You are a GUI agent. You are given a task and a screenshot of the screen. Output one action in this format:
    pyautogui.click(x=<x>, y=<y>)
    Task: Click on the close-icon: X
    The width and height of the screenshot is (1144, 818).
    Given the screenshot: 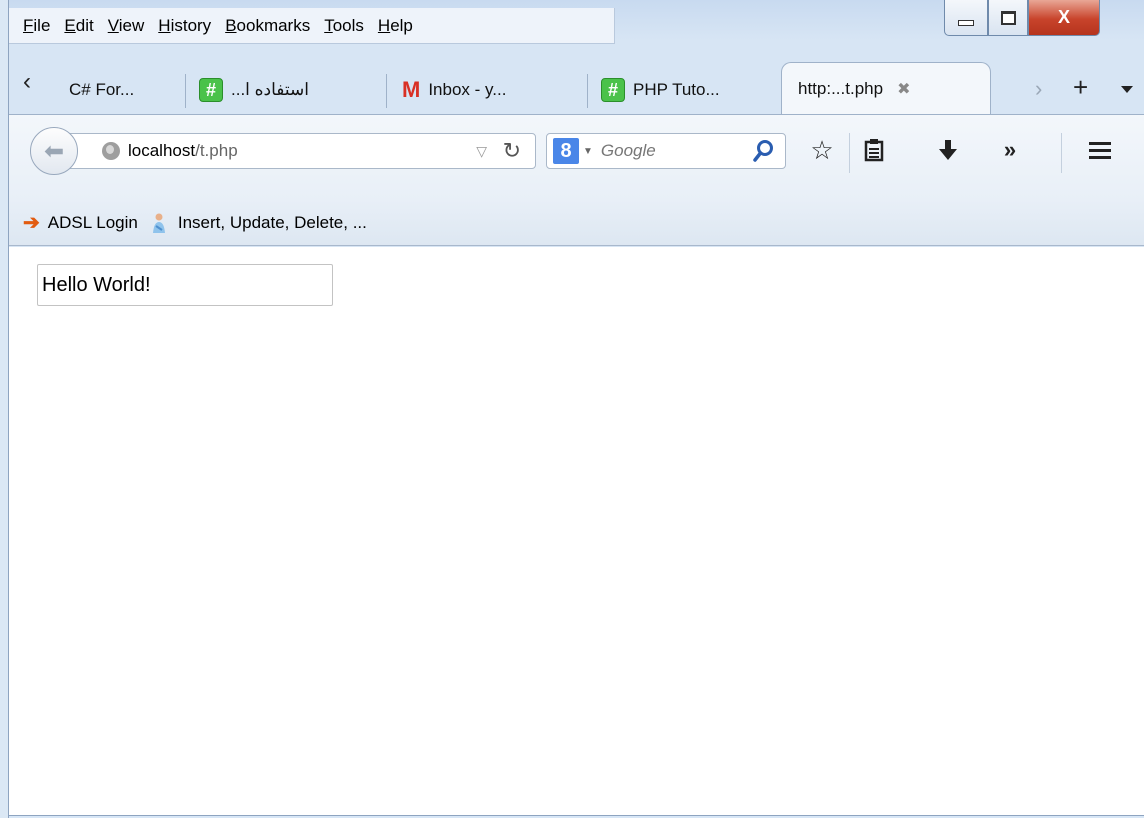 What is the action you would take?
    pyautogui.click(x=1063, y=17)
    